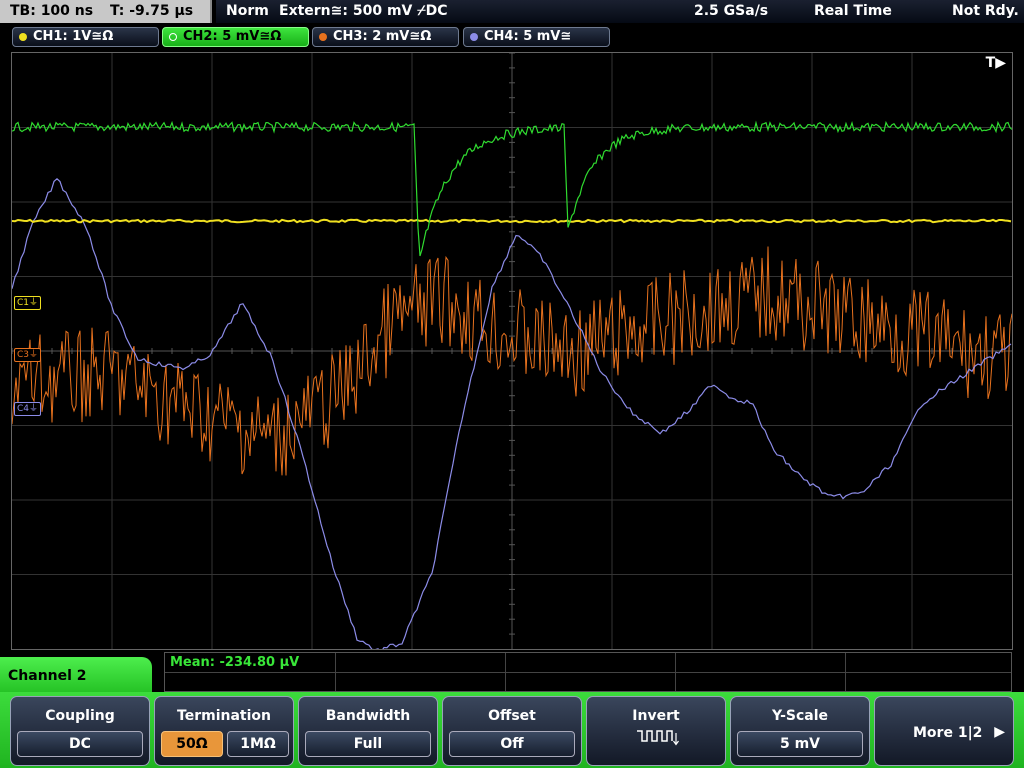 The image size is (1024, 768). Describe the element at coordinates (28, 355) in the screenshot. I see `channel-3-offset-marker: C3⏚` at that location.